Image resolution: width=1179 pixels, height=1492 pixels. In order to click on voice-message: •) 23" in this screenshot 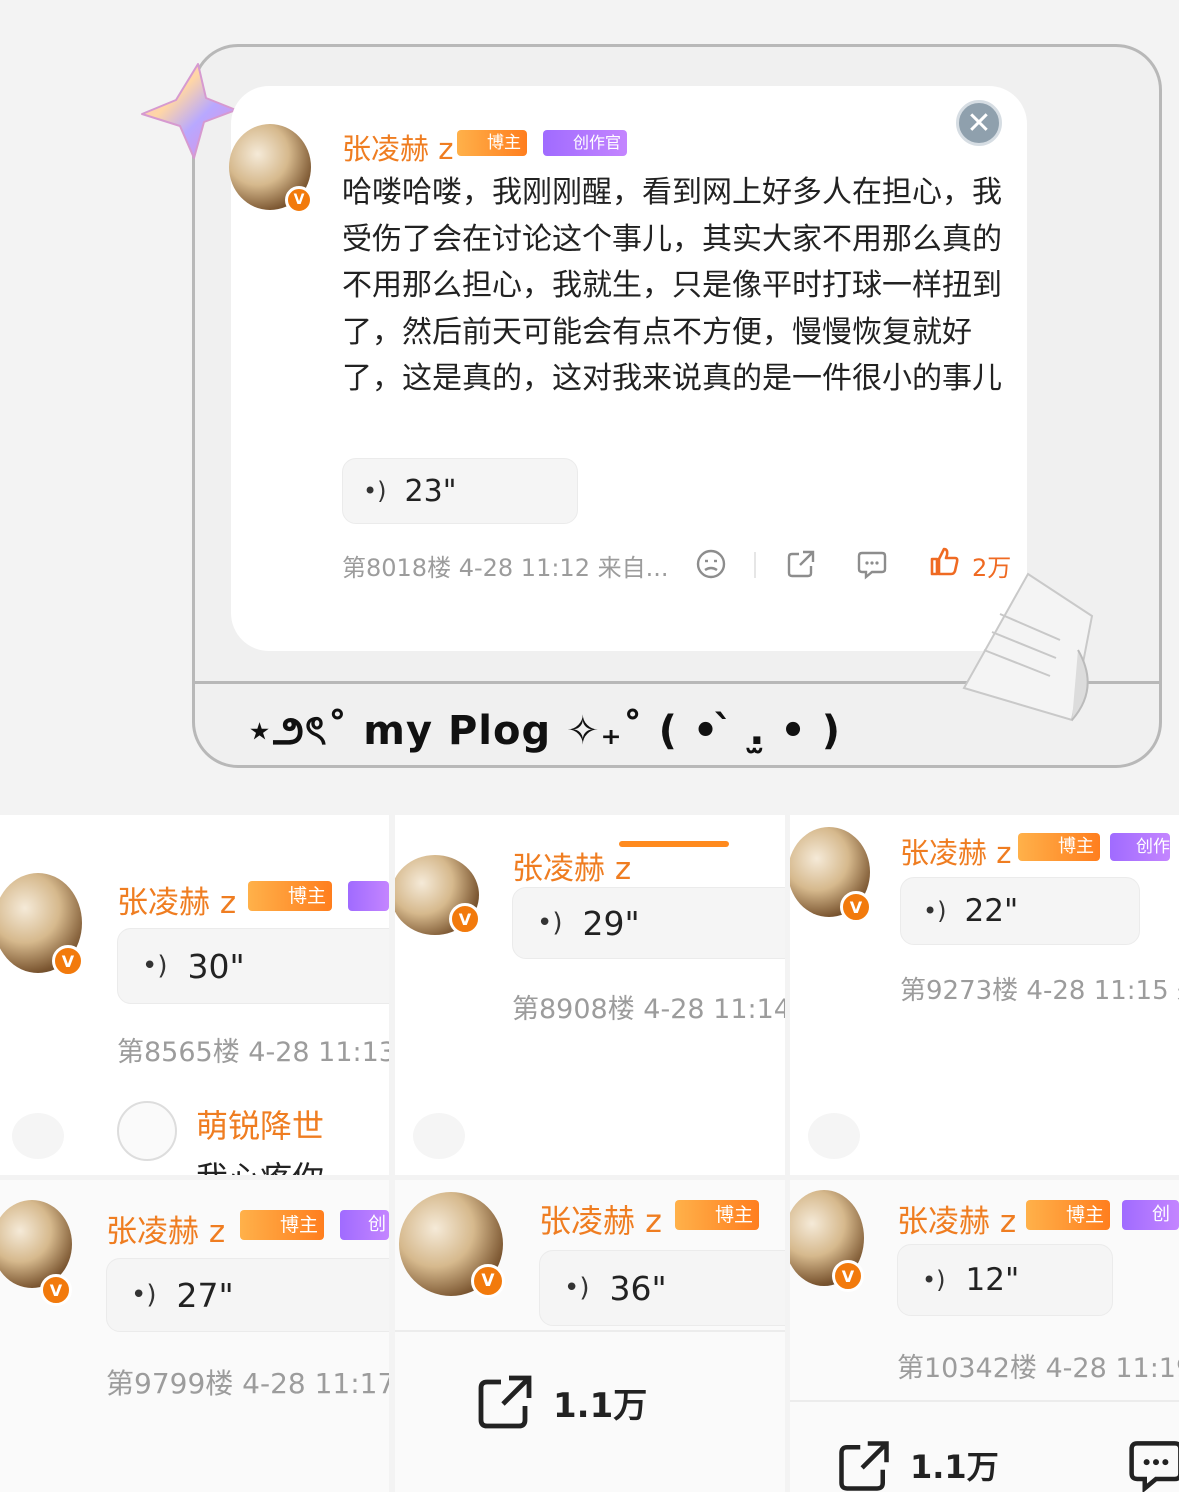, I will do `click(460, 491)`.